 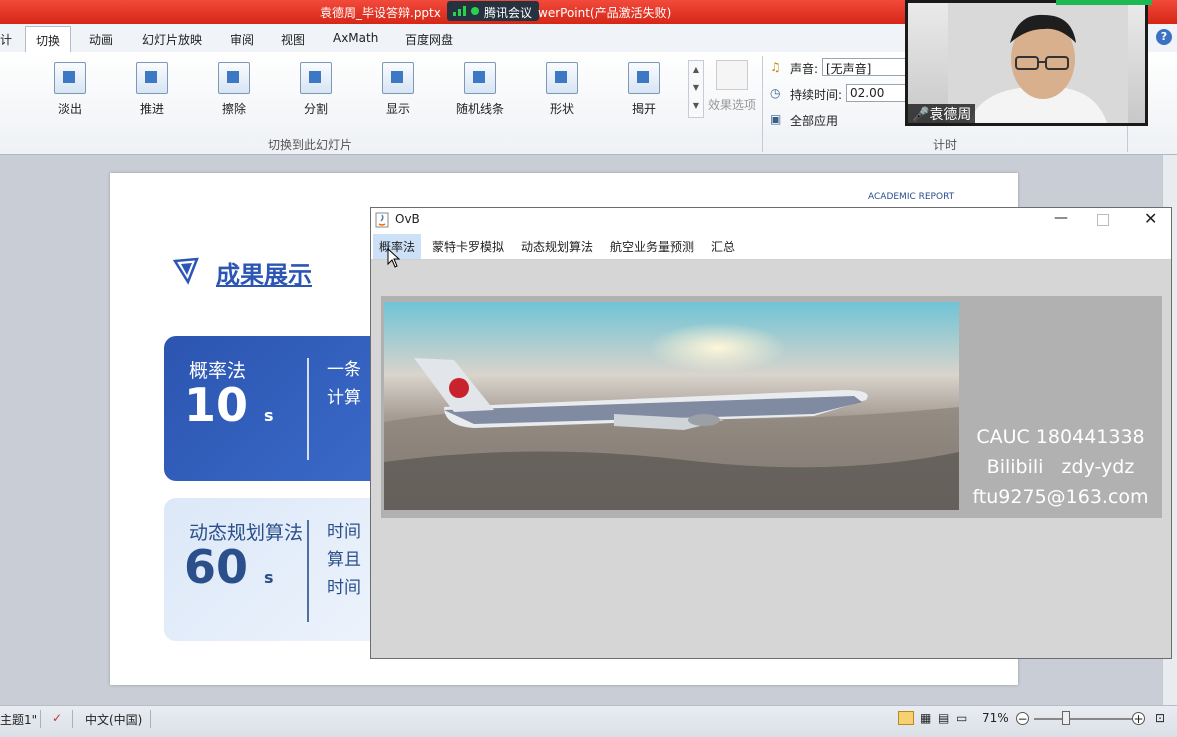 I want to click on transition-reveal-button: 显示, so click(x=398, y=89).